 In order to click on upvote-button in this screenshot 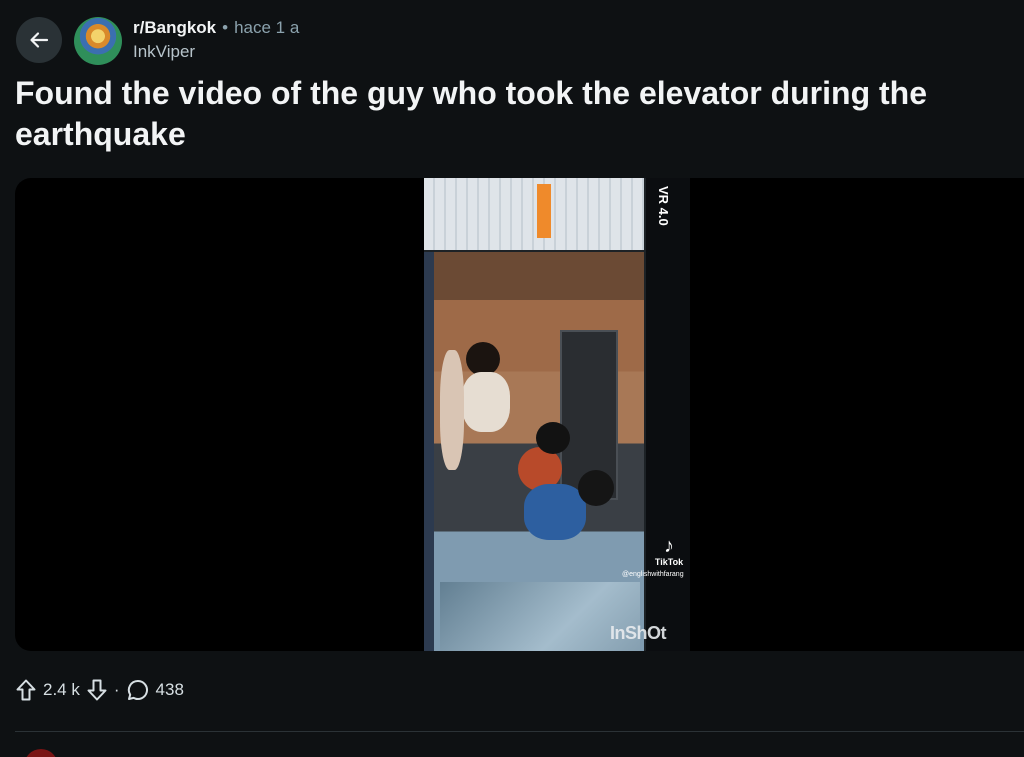, I will do `click(26, 690)`.